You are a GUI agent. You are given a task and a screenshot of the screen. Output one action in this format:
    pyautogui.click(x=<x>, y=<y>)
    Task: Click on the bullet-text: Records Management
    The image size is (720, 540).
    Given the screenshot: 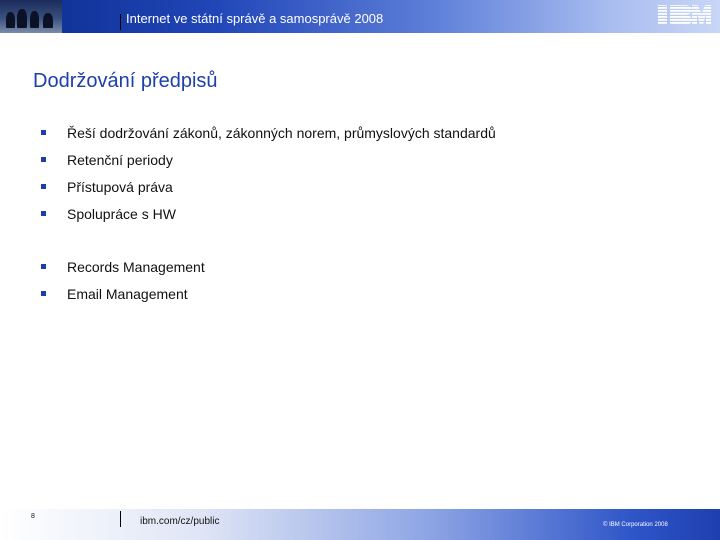 What is the action you would take?
    pyautogui.click(x=136, y=267)
    